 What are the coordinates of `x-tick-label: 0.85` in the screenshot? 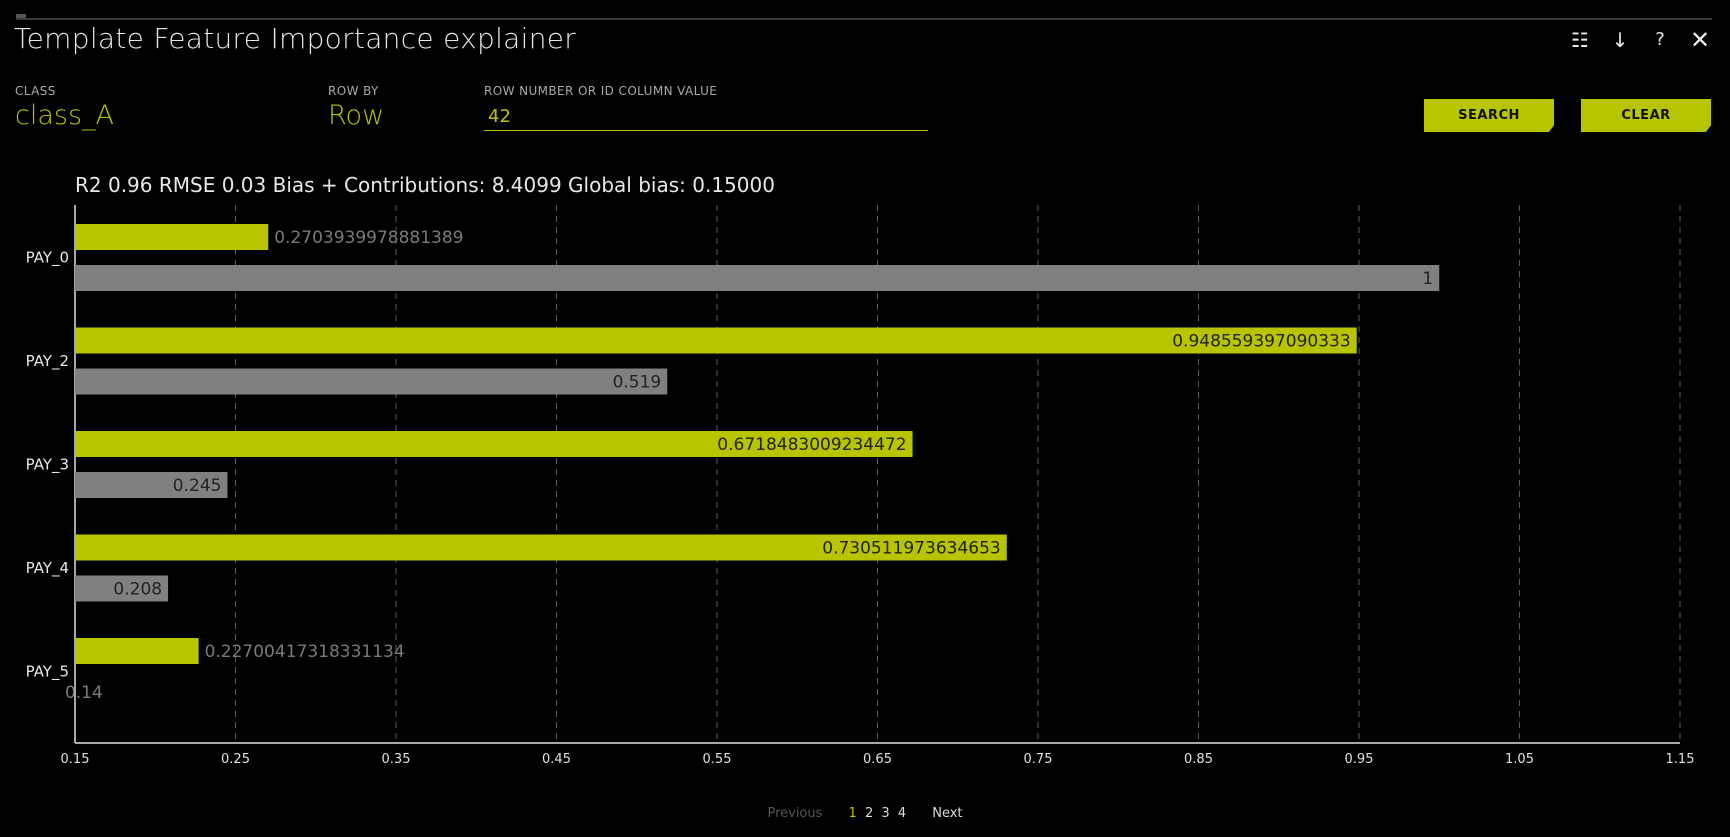 It's located at (1198, 759).